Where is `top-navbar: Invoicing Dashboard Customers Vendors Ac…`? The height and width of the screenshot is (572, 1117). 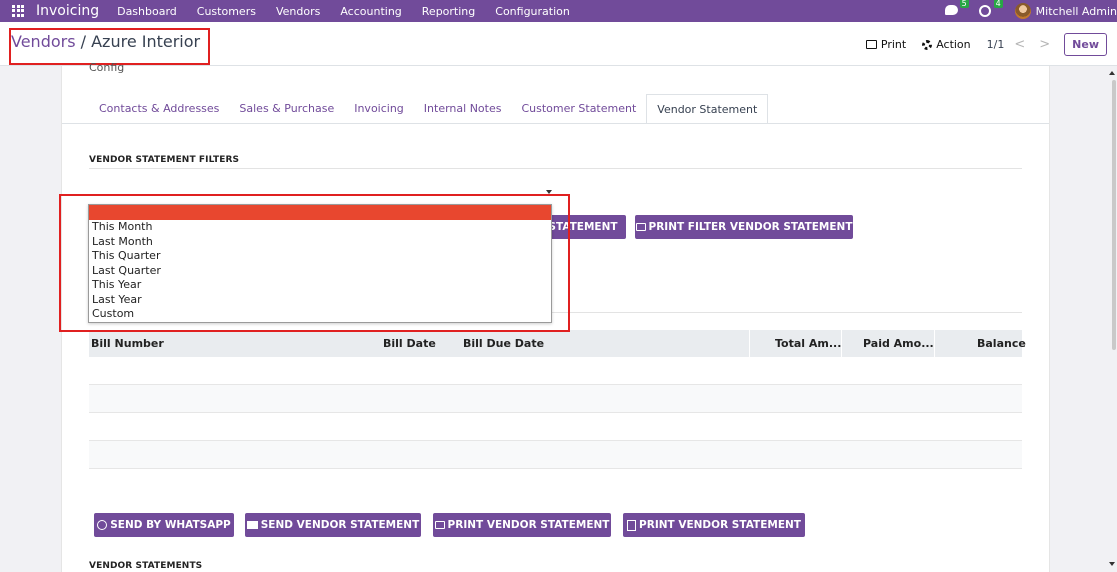
top-navbar: Invoicing Dashboard Customers Vendors Ac… is located at coordinates (558, 11).